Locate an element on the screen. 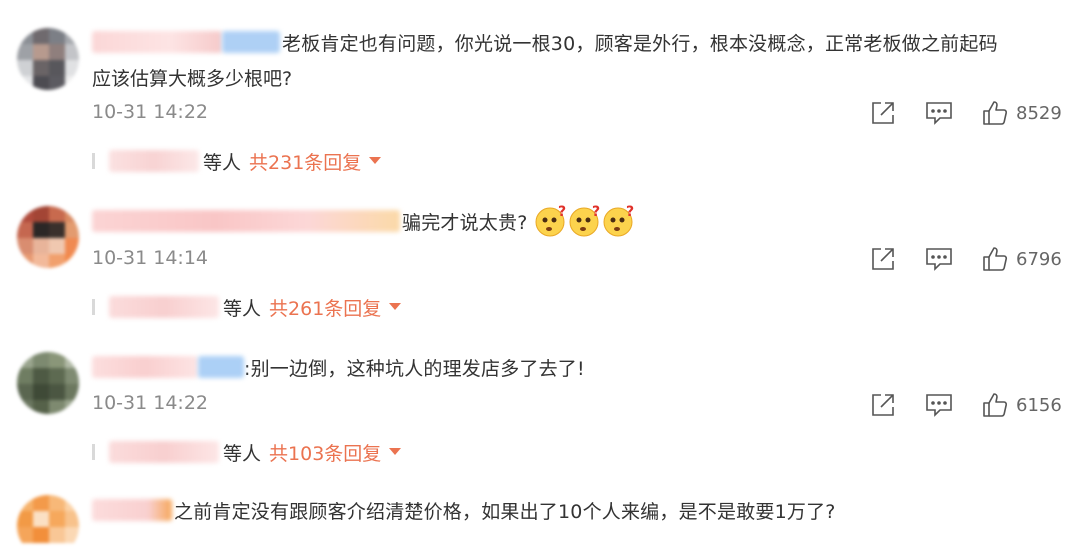  comment-text: :别一边倒，这种坑人的理发店多了去了! is located at coordinates (414, 368).